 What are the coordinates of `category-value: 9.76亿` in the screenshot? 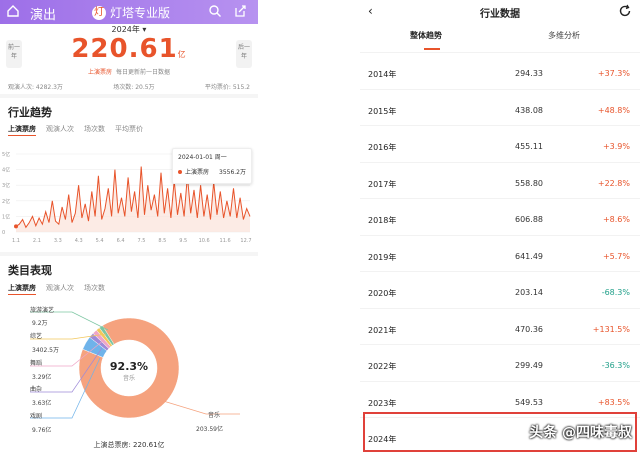 It's located at (42, 430).